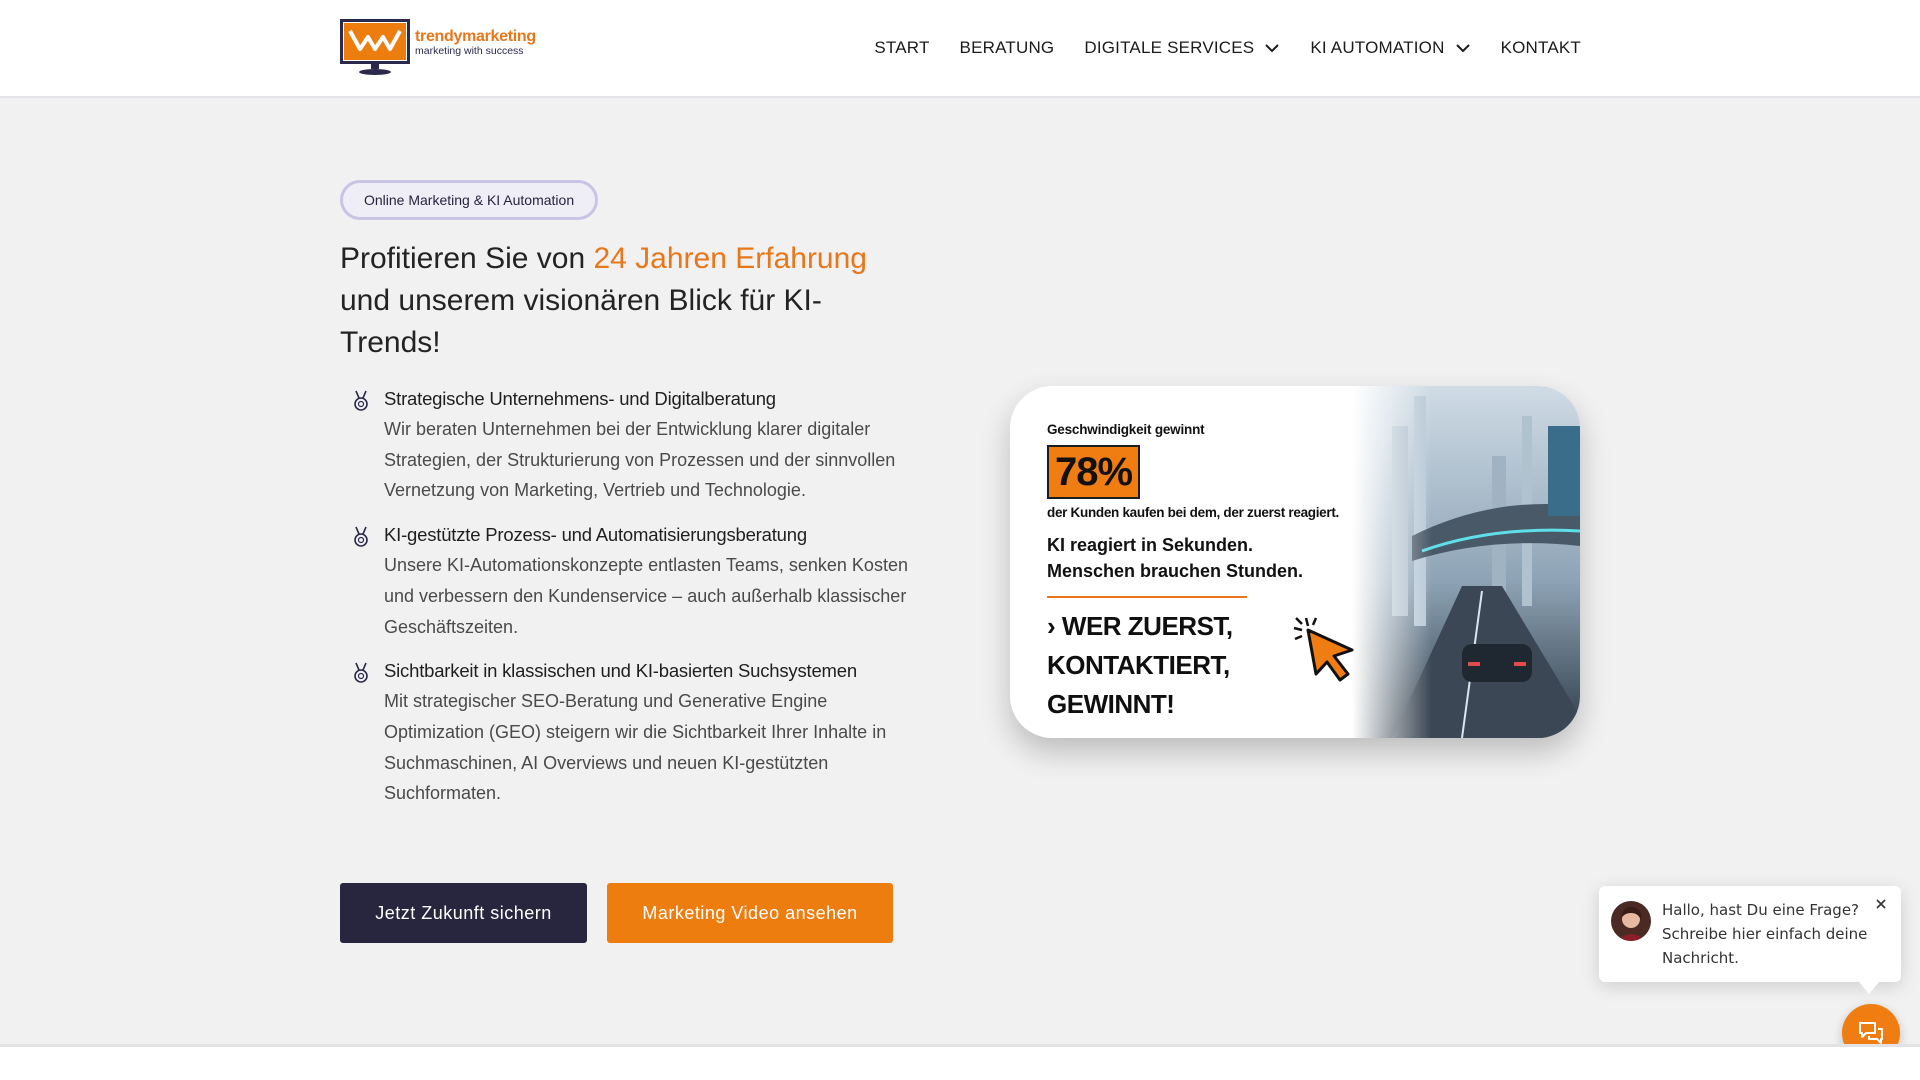 The height and width of the screenshot is (1080, 1920). I want to click on nav-label: KI AUTOMATION, so click(1377, 47).